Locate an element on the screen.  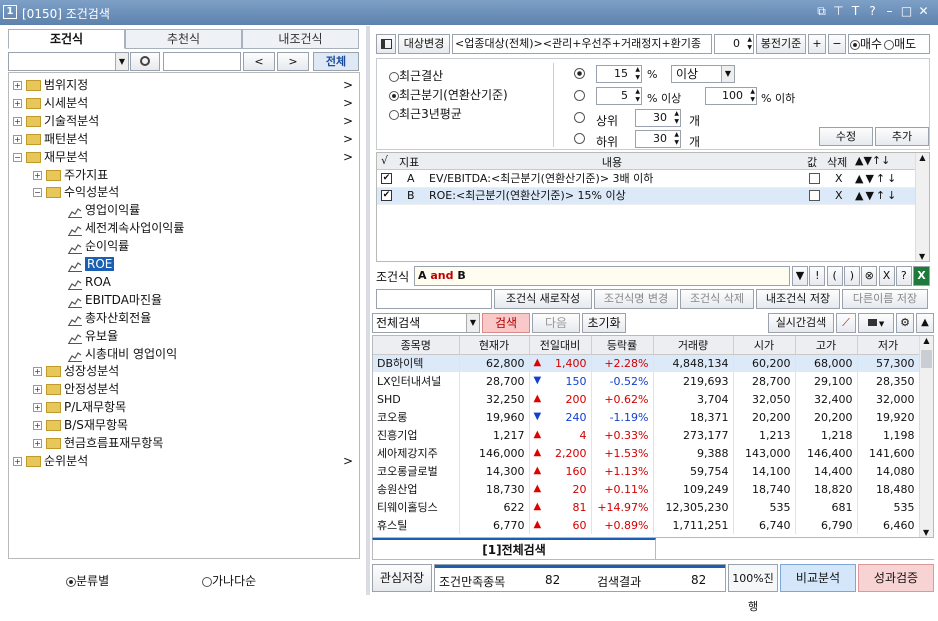
formula-op-button: ⊗ is located at coordinates (869, 276).